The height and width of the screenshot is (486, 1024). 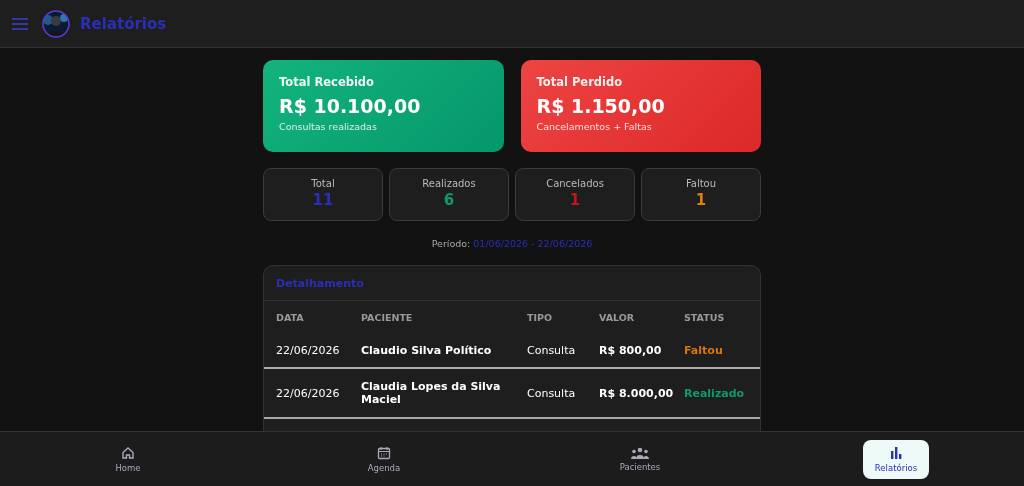 What do you see at coordinates (350, 106) in the screenshot?
I see `card-amount: R$ 10.100,00` at bounding box center [350, 106].